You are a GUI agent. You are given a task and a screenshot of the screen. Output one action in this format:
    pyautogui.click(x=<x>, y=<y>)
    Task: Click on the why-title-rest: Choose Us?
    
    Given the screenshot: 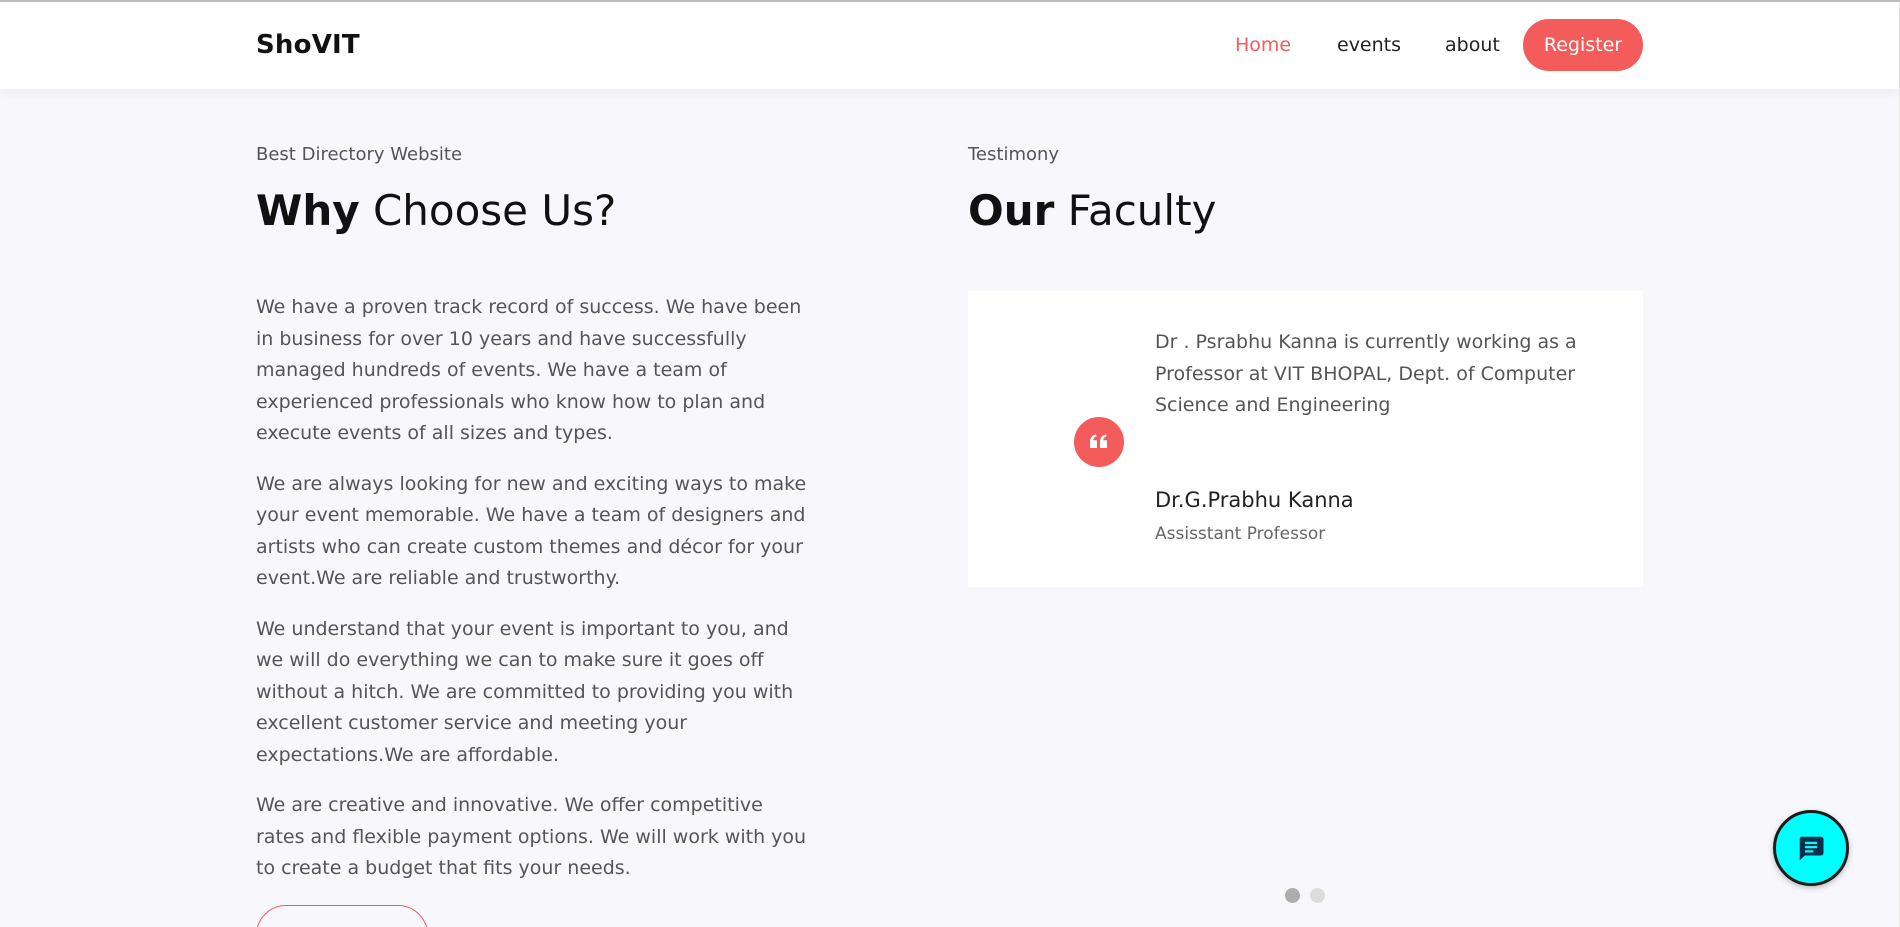 What is the action you would take?
    pyautogui.click(x=488, y=210)
    